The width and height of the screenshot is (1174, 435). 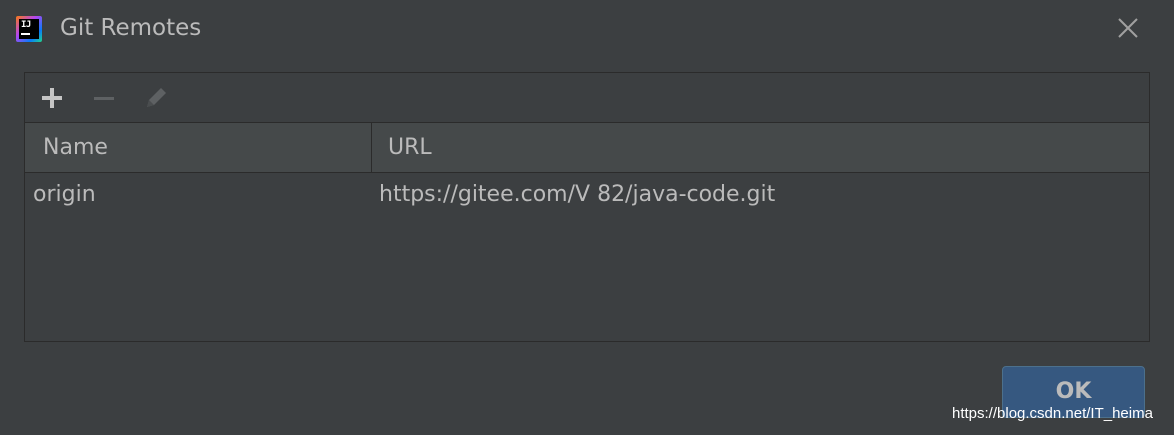 What do you see at coordinates (75, 147) in the screenshot?
I see `column-header-name: Name` at bounding box center [75, 147].